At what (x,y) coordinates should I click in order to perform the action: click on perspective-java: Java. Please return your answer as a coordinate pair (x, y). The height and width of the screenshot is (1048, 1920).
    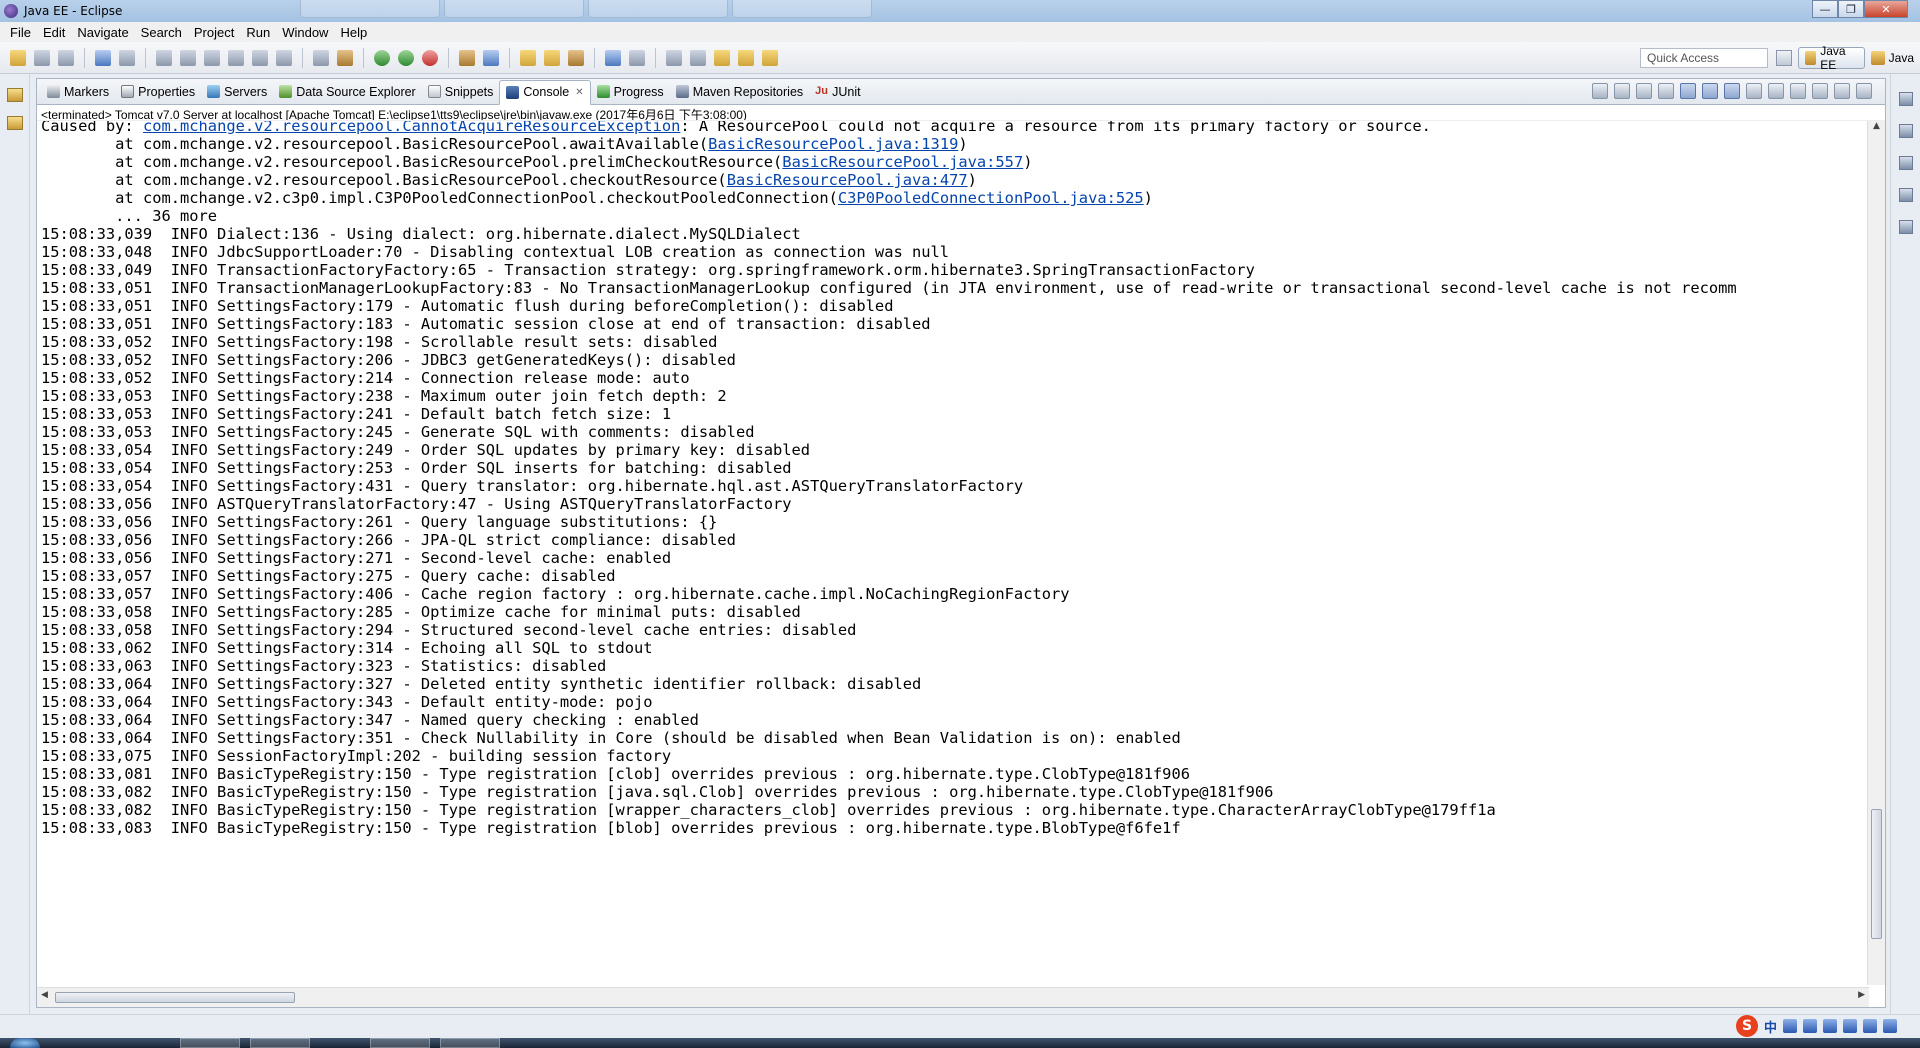
    Looking at the image, I should click on (1892, 58).